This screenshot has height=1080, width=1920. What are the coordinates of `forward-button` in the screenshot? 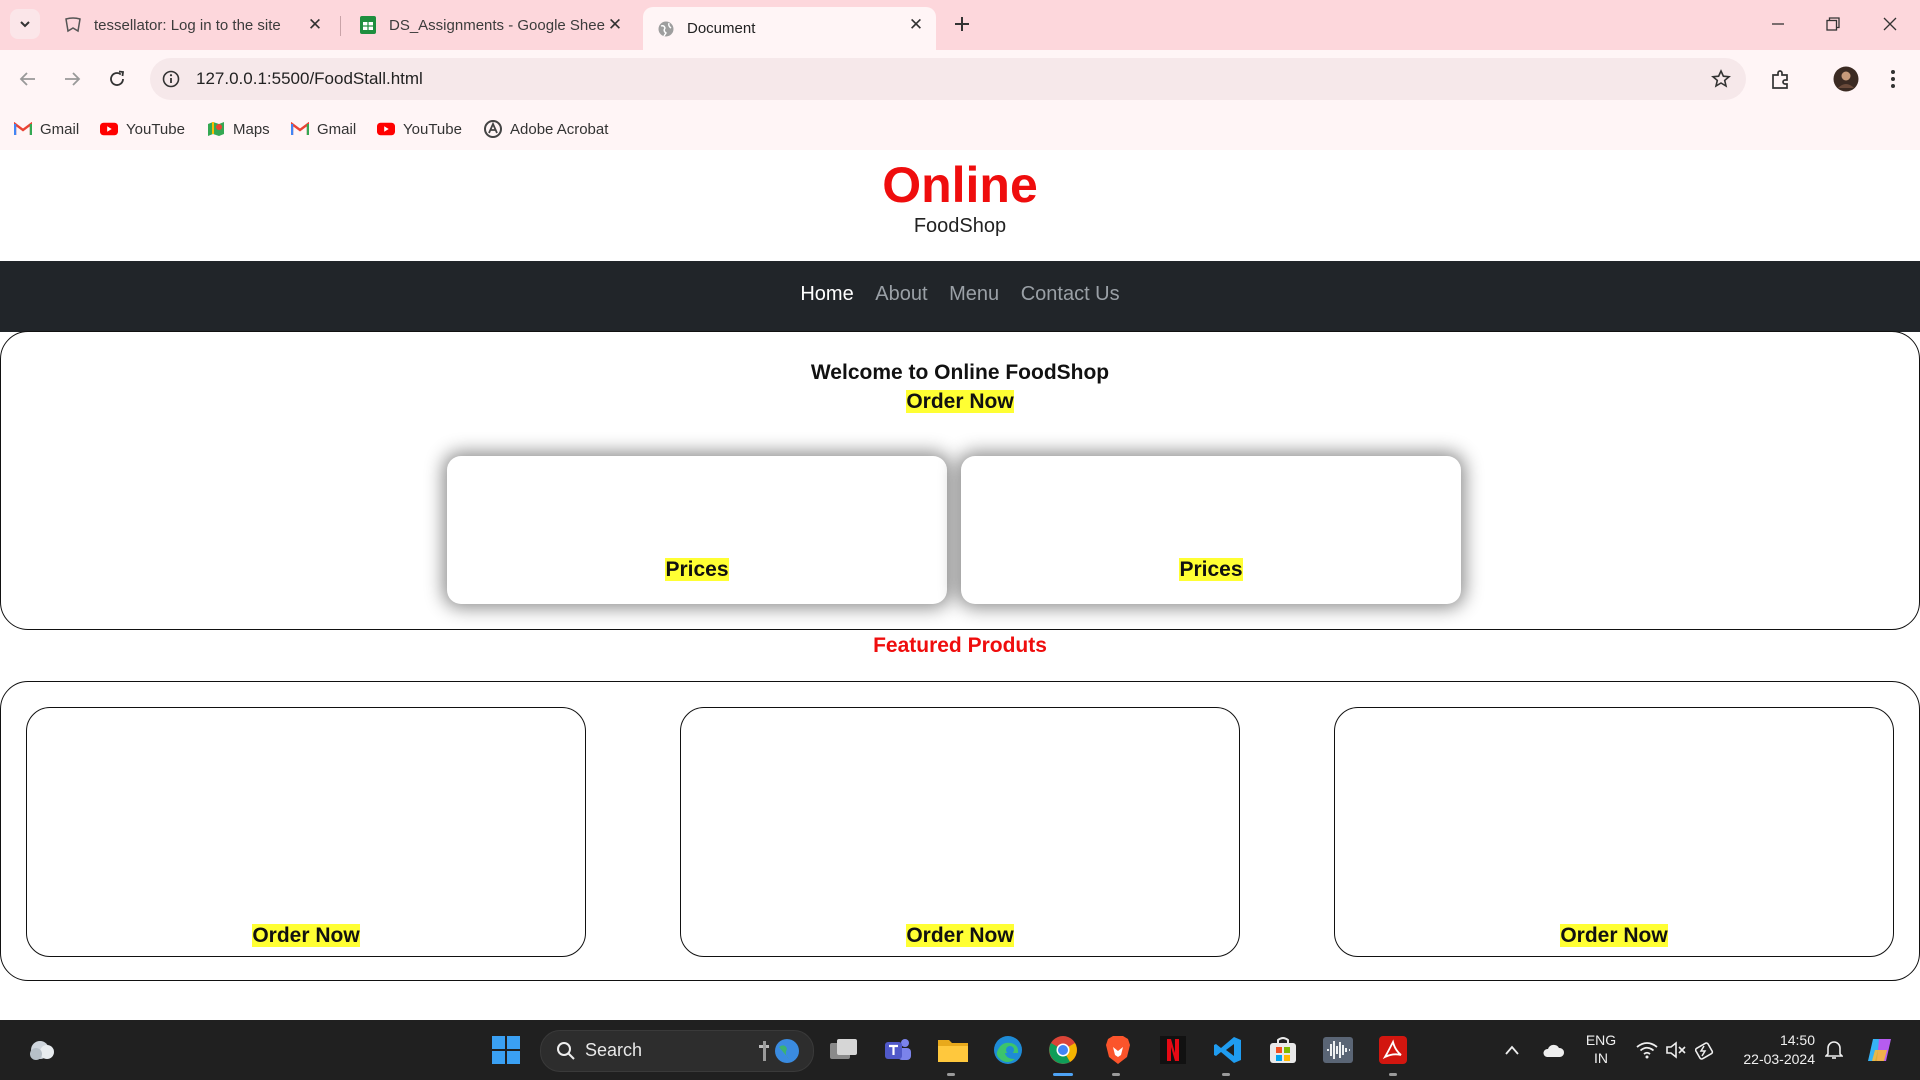 It's located at (72, 79).